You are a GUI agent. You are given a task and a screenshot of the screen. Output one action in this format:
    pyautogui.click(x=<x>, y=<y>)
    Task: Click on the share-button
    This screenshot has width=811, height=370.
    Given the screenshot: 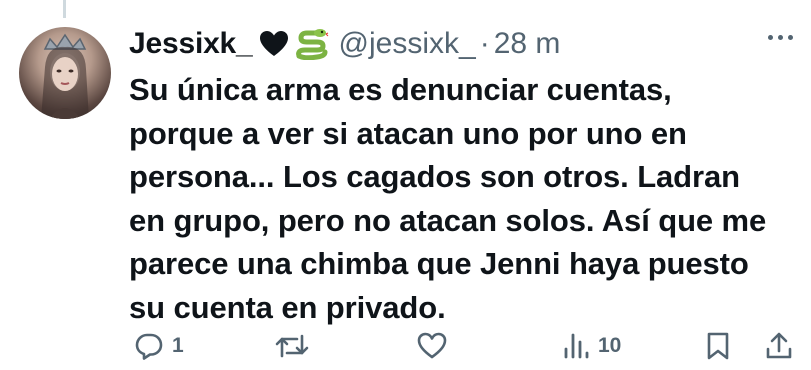 What is the action you would take?
    pyautogui.click(x=779, y=346)
    